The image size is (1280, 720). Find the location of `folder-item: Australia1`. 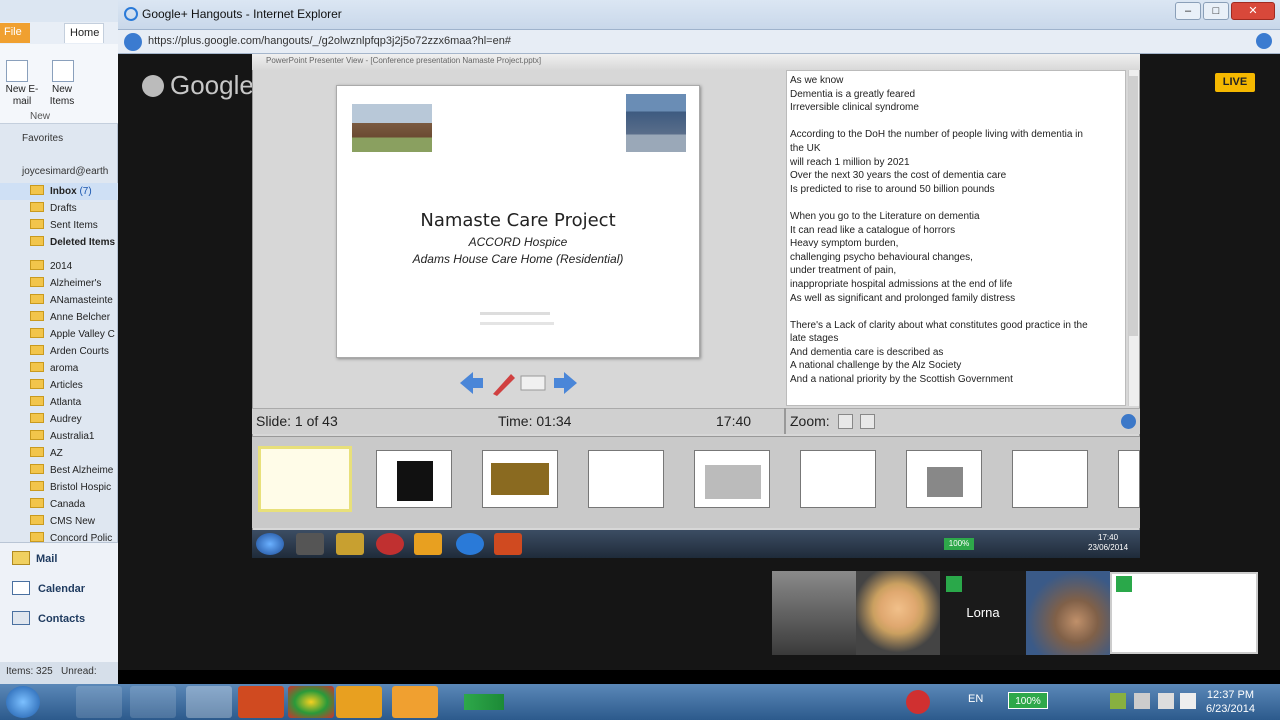

folder-item: Australia1 is located at coordinates (59, 436).